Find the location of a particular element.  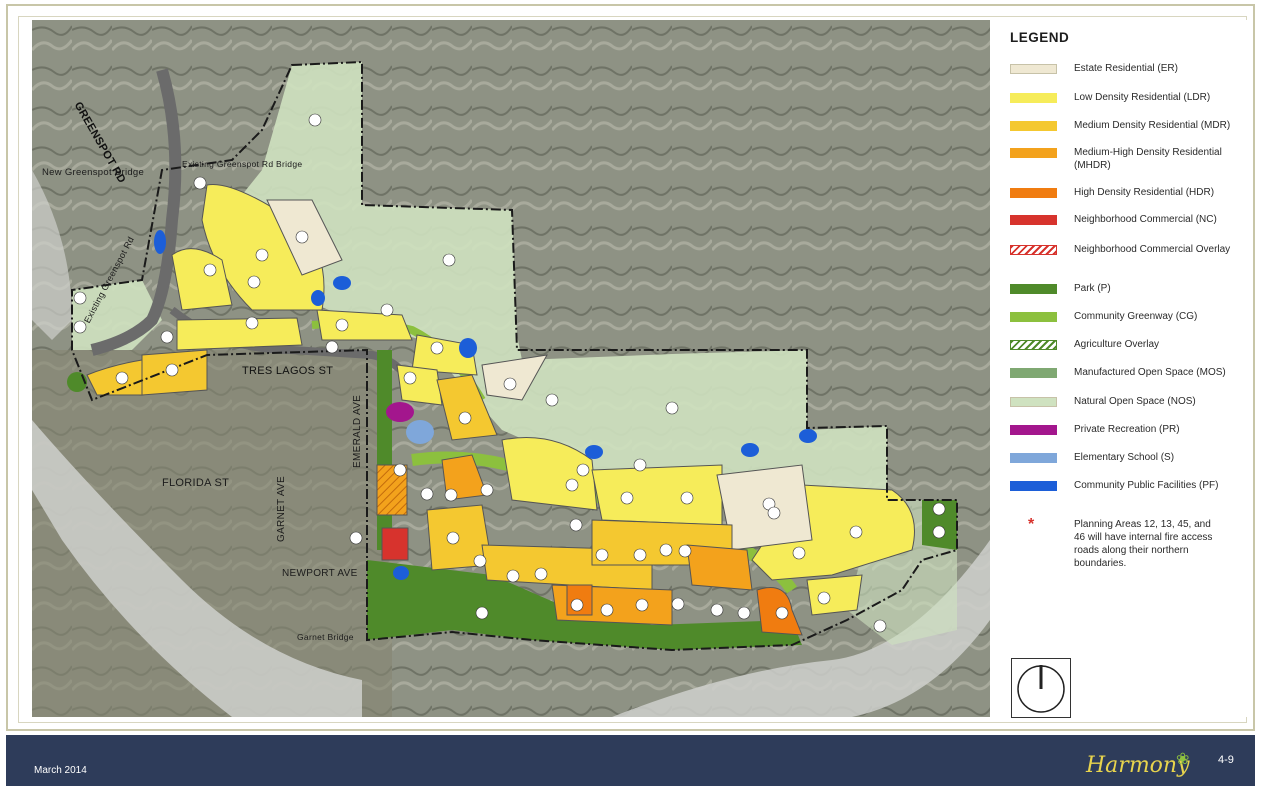

legend-label: Medium Density Residential (MDR) is located at coordinates (1152, 125).